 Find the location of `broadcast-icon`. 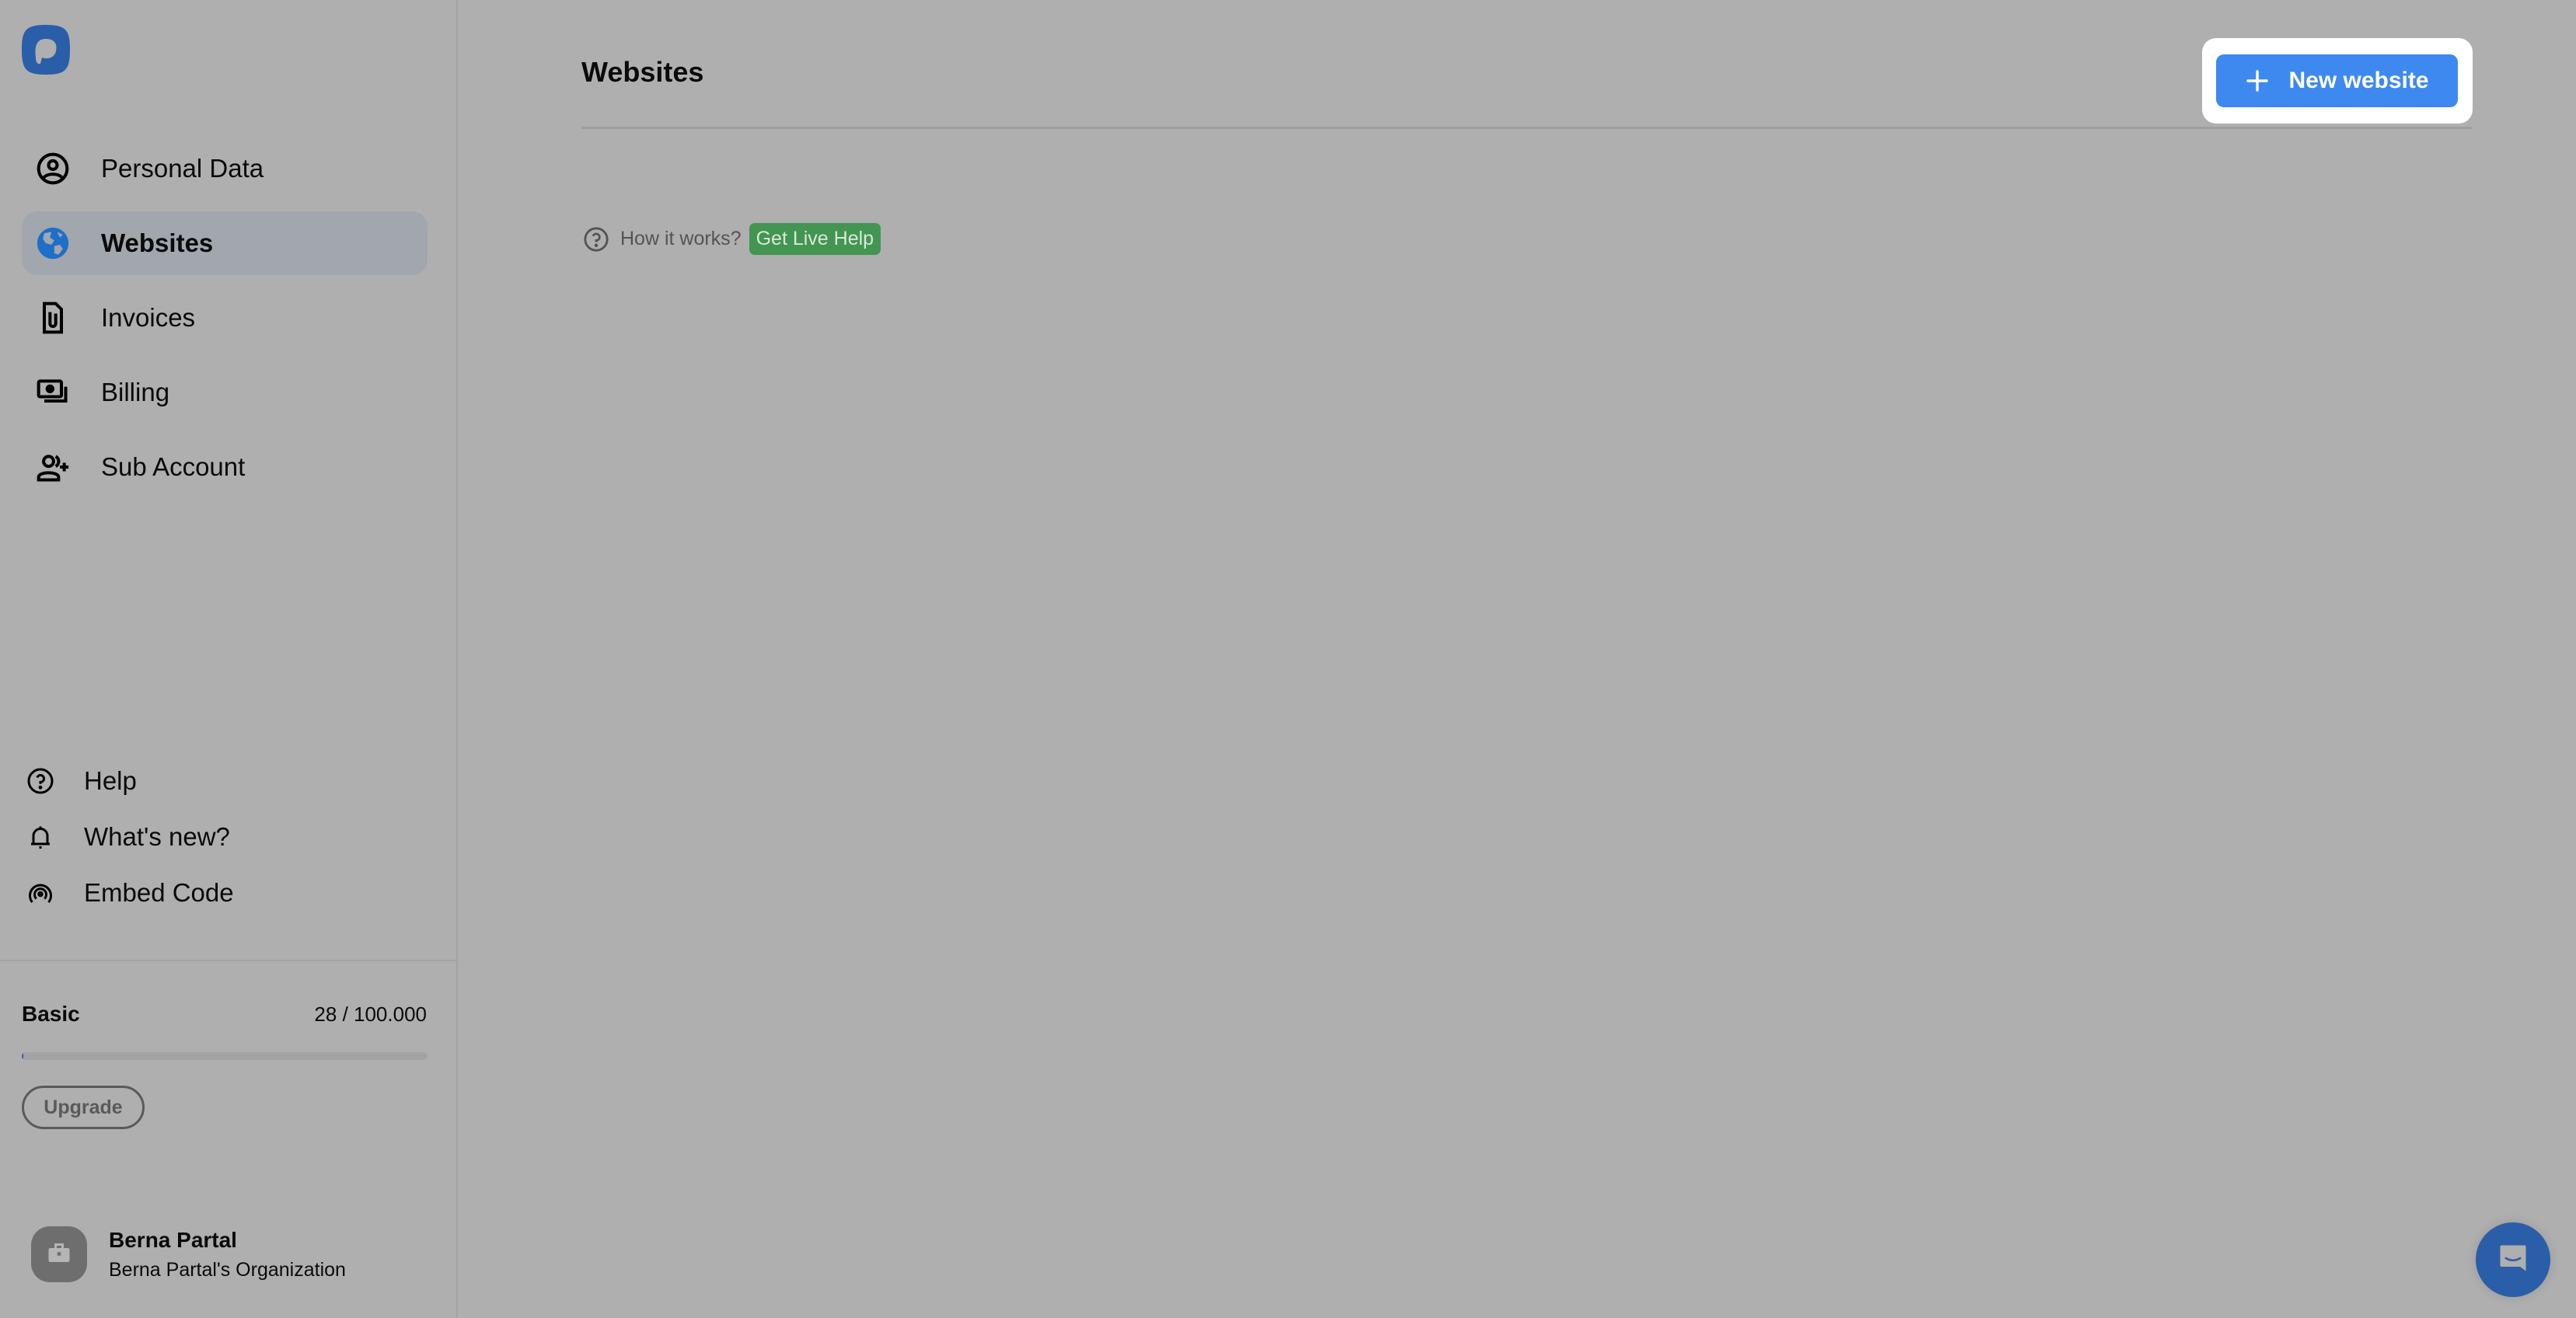

broadcast-icon is located at coordinates (41, 893).